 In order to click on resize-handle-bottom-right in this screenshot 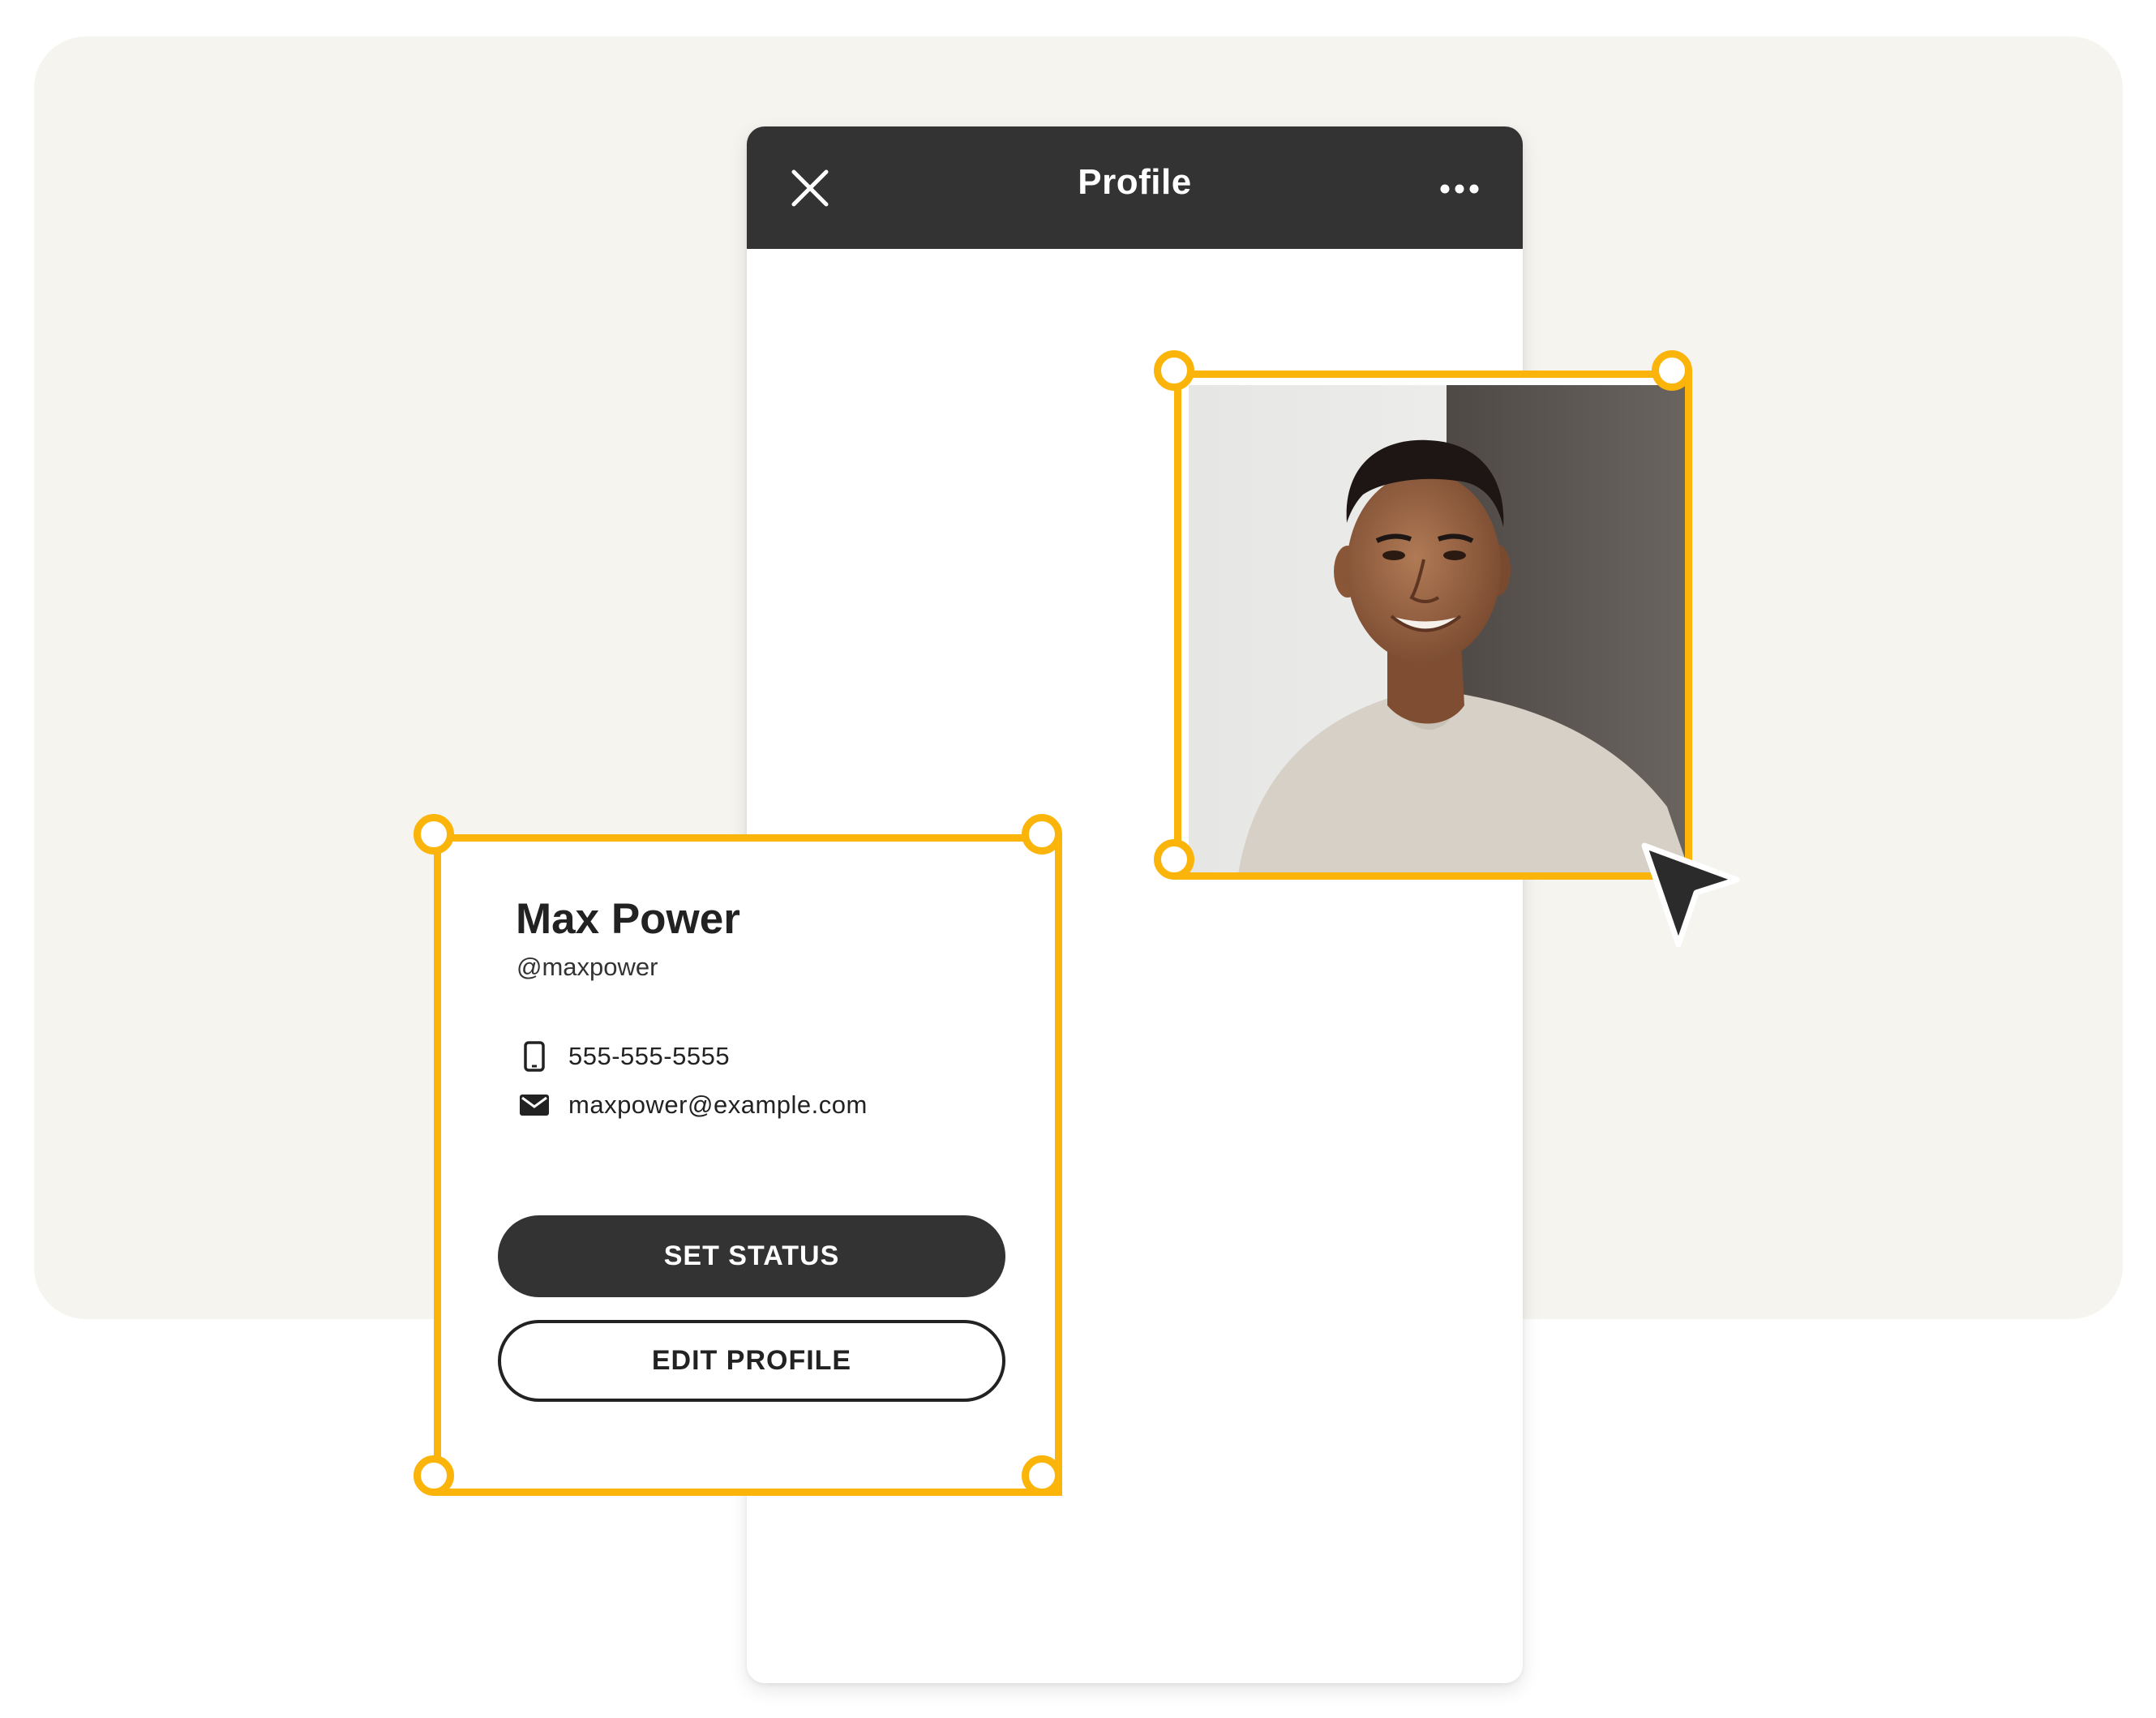, I will do `click(1042, 1475)`.